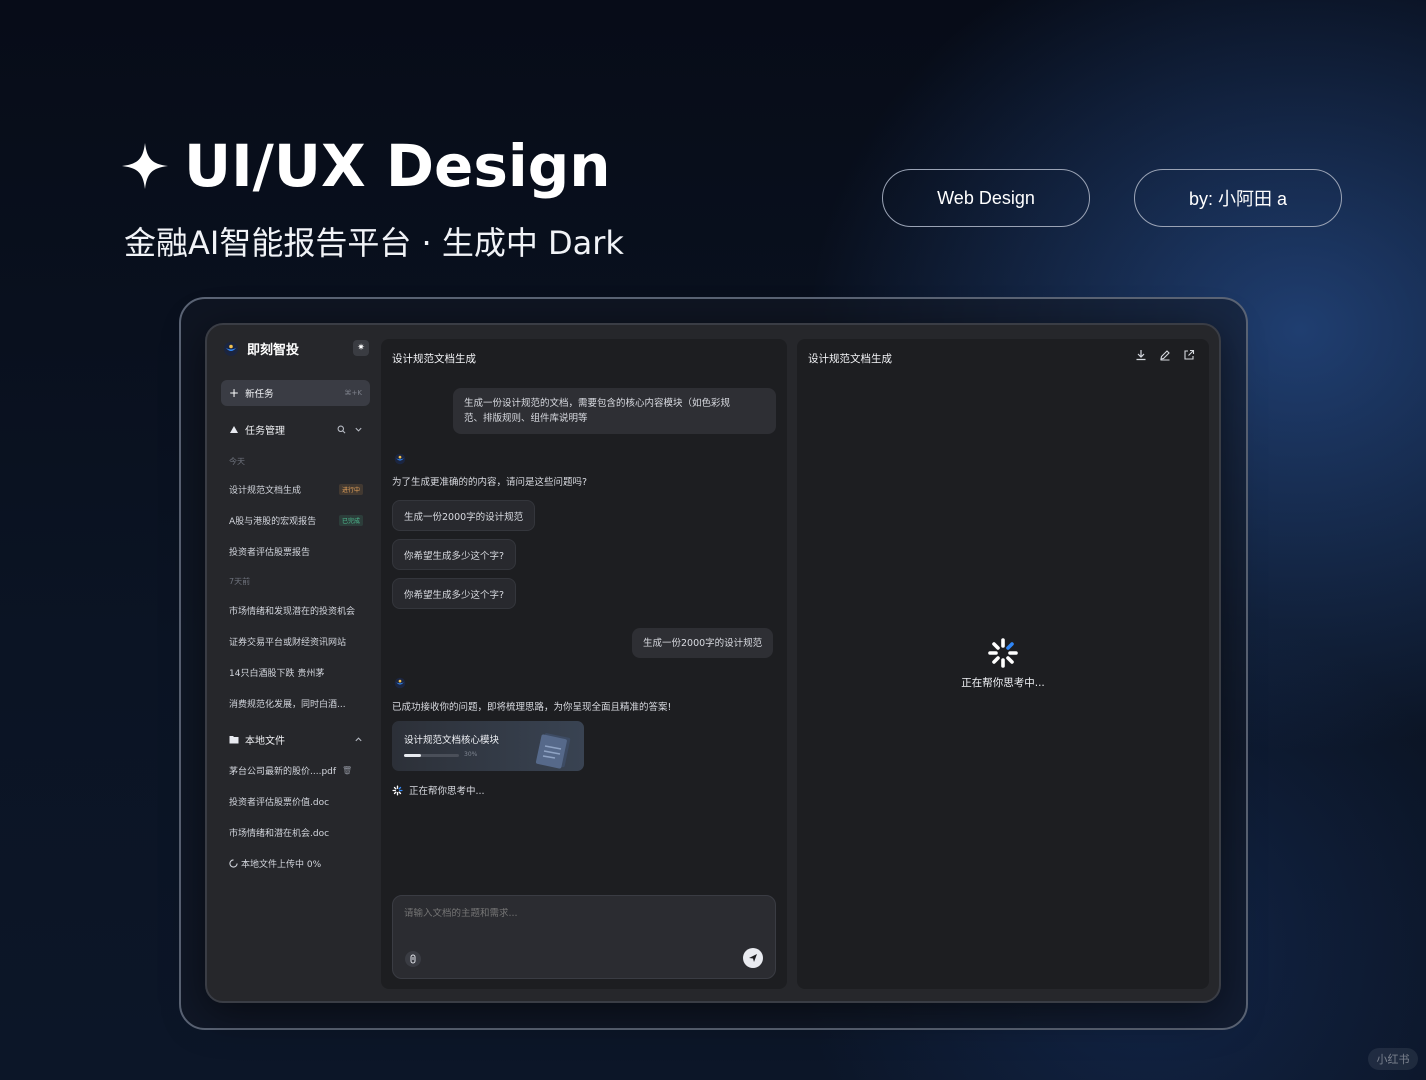 Image resolution: width=1426 pixels, height=1080 pixels. What do you see at coordinates (234, 393) in the screenshot?
I see `plus-icon: +` at bounding box center [234, 393].